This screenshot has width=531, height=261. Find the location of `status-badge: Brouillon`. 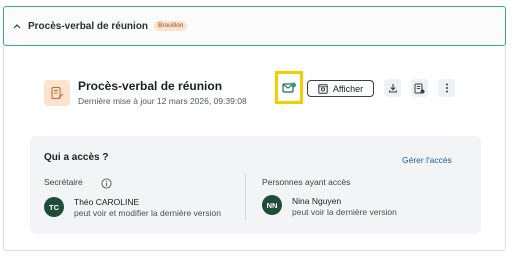

status-badge: Brouillon is located at coordinates (171, 26).